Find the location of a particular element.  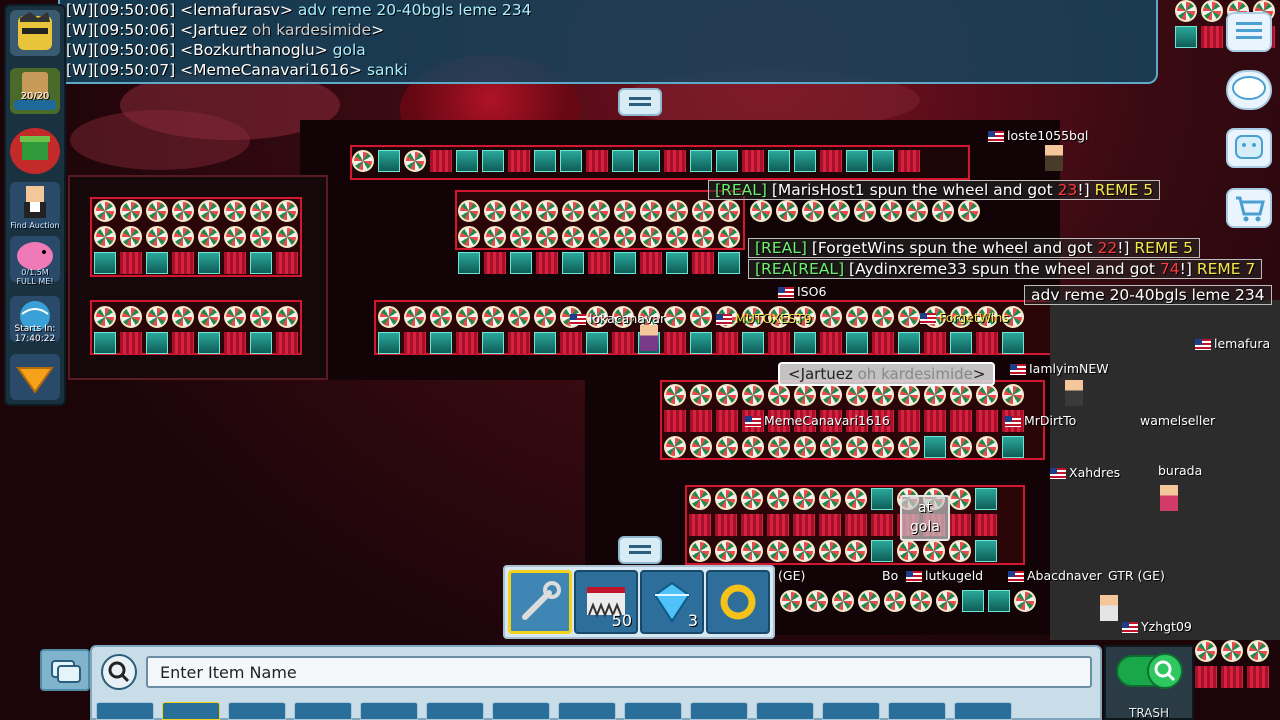

player-name: MemeCanavari1616 is located at coordinates (827, 420).